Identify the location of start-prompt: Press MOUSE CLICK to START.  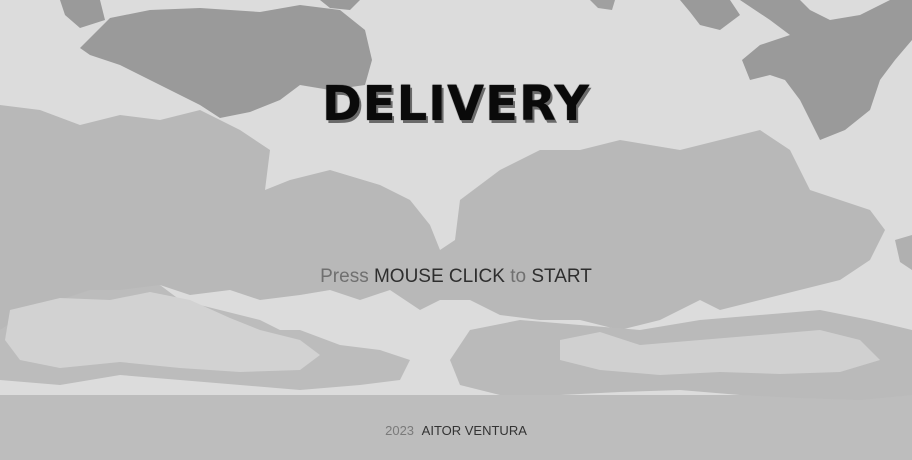
(456, 277).